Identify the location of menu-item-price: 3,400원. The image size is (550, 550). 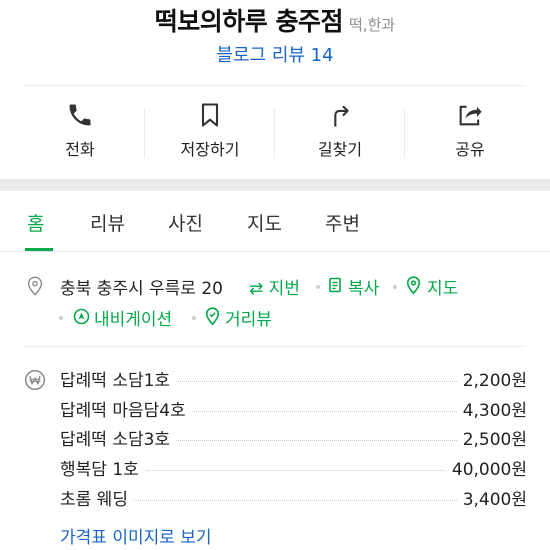
(491, 497).